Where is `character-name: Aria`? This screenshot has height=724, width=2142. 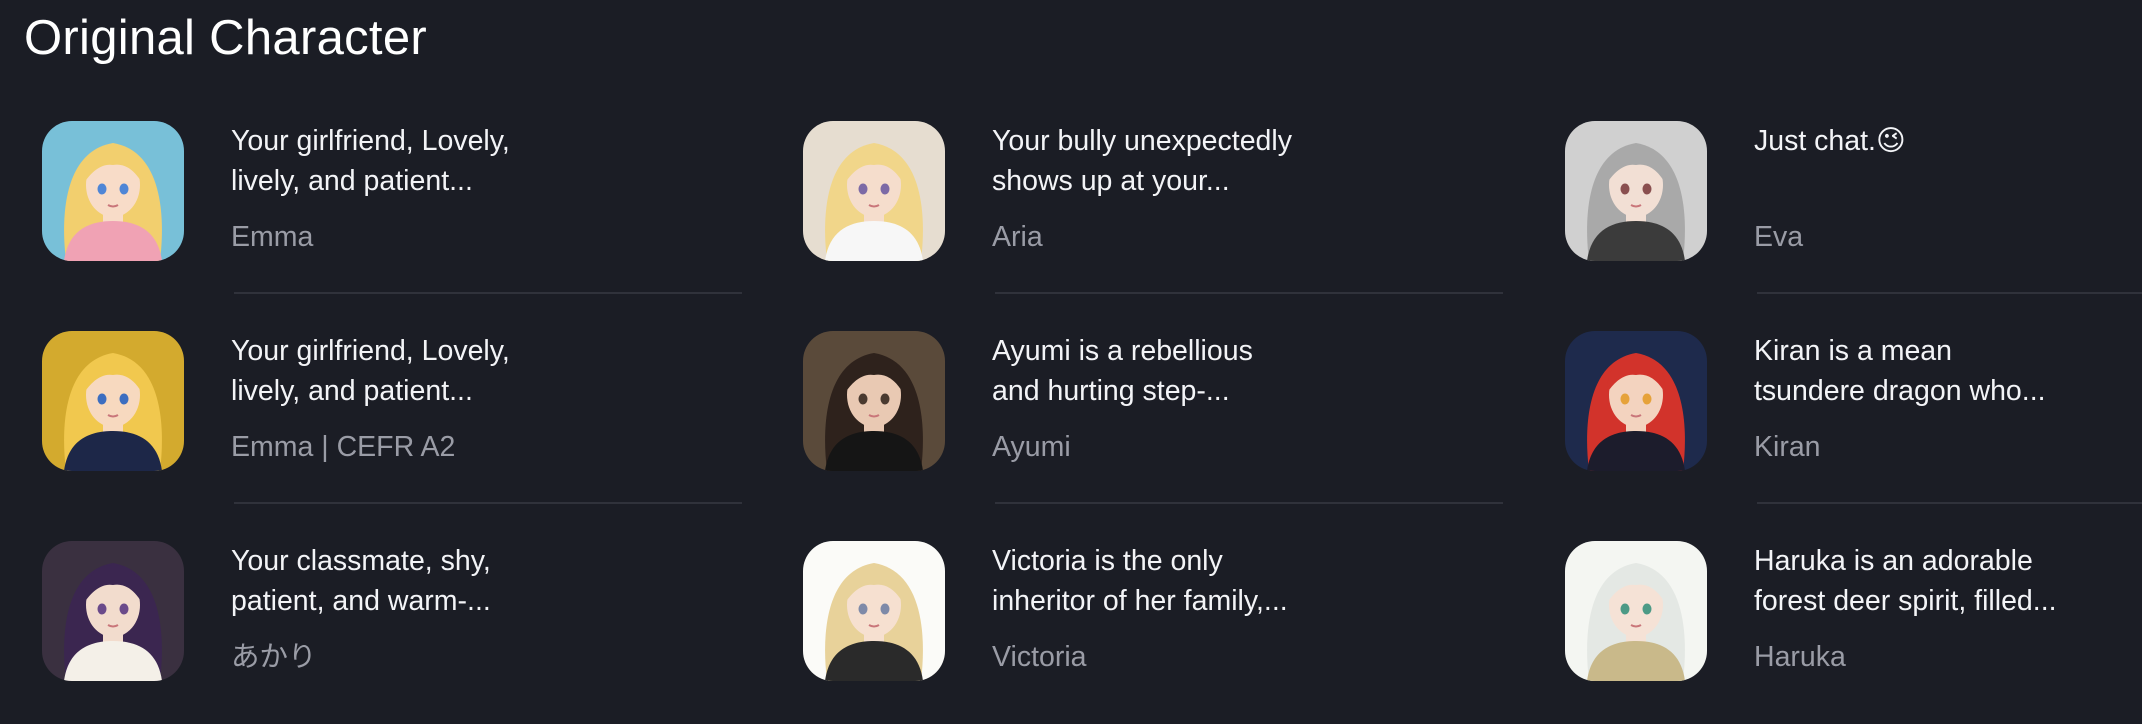 character-name: Aria is located at coordinates (1017, 237).